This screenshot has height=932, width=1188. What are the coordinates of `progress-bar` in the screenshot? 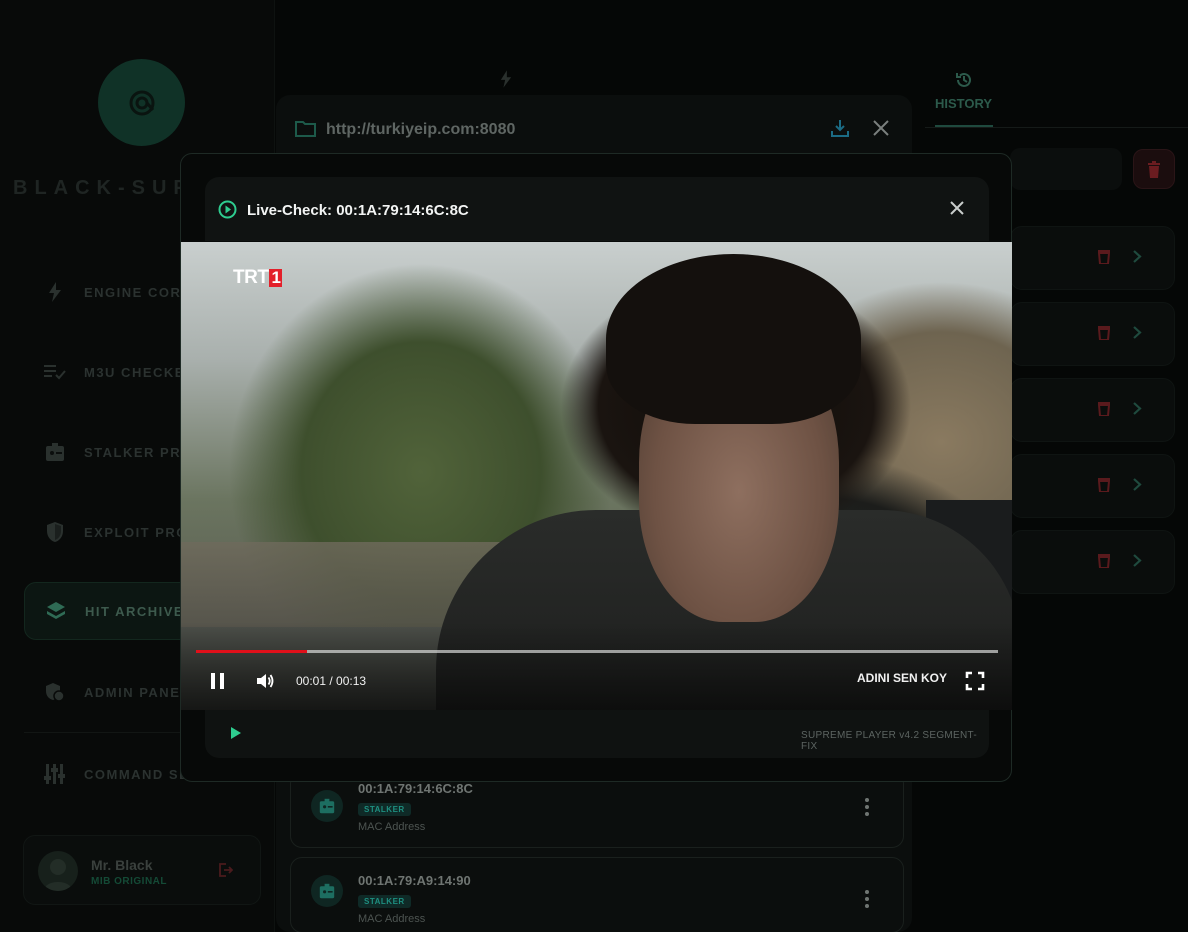 It's located at (597, 651).